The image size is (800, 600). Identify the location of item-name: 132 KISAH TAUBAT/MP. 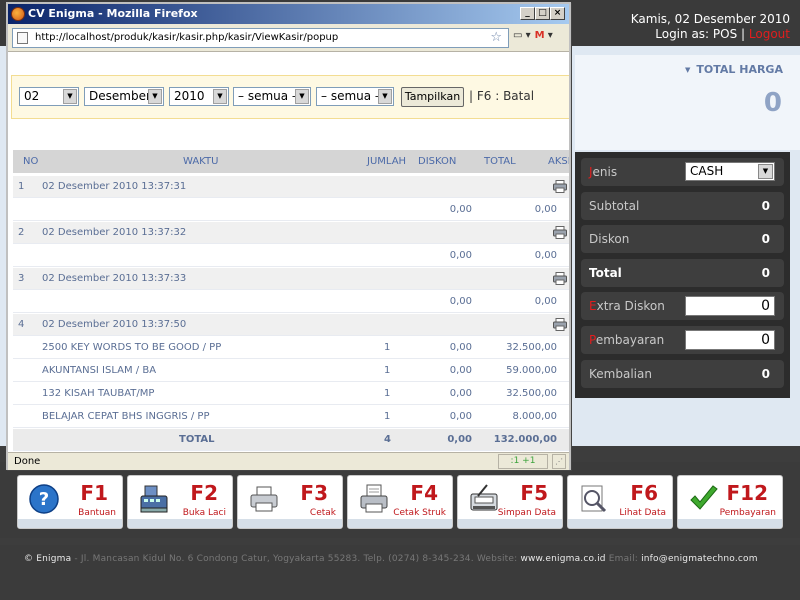
(98, 393).